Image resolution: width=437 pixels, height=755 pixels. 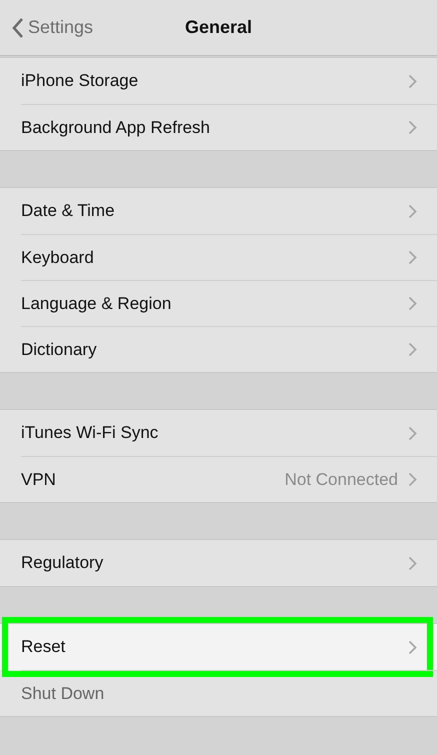 I want to click on settings-row: Language & Region, so click(x=229, y=303).